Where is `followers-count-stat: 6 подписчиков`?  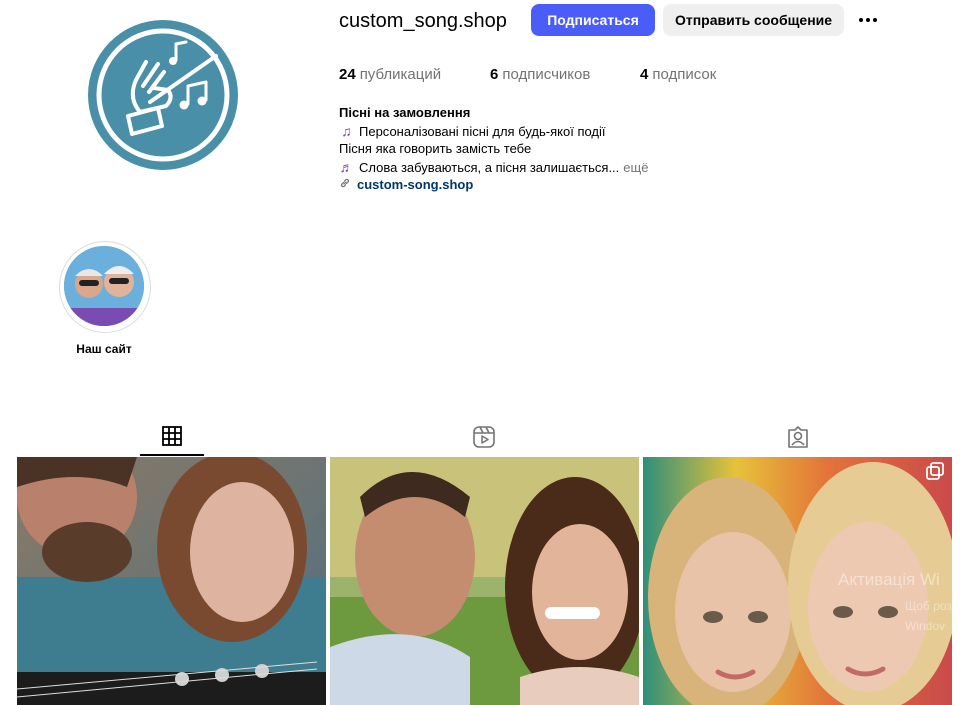 followers-count-stat: 6 подписчиков is located at coordinates (540, 74).